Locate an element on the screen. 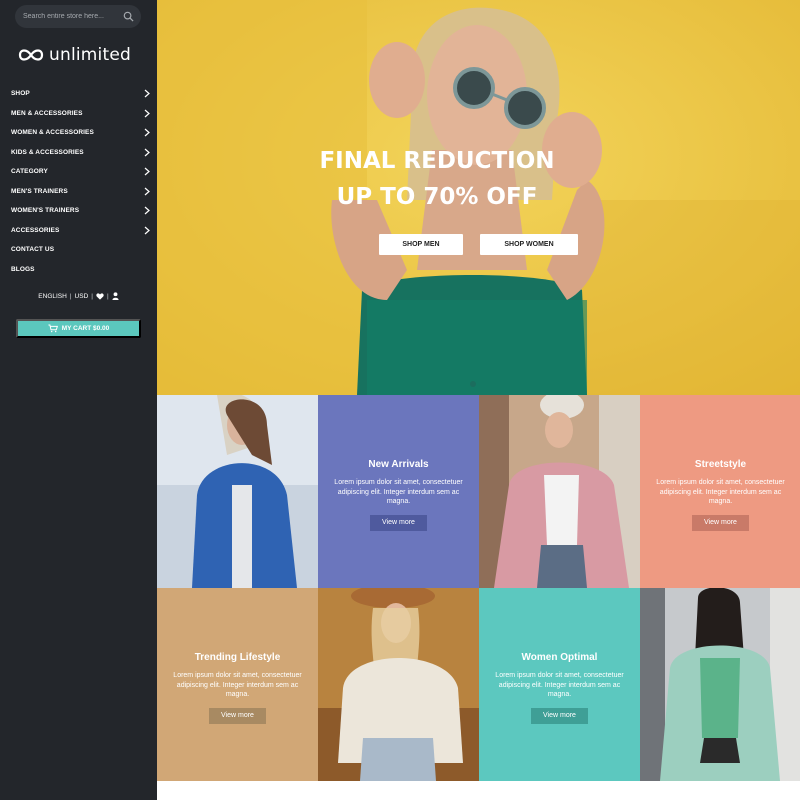 Image resolution: width=800 pixels, height=800 pixels. logo-text: unlimited is located at coordinates (90, 55).